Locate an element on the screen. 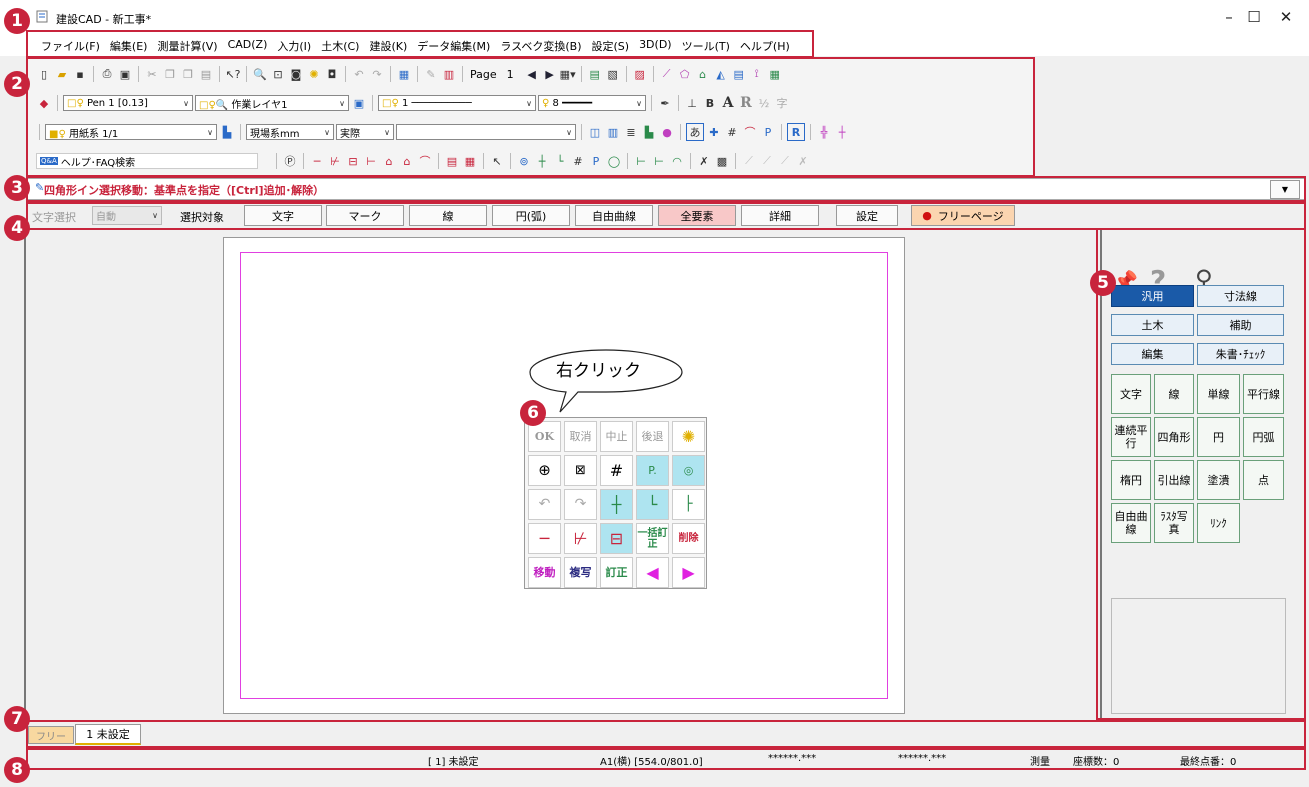 This screenshot has width=1309, height=787. curve-icon: ⌒ is located at coordinates (750, 132).